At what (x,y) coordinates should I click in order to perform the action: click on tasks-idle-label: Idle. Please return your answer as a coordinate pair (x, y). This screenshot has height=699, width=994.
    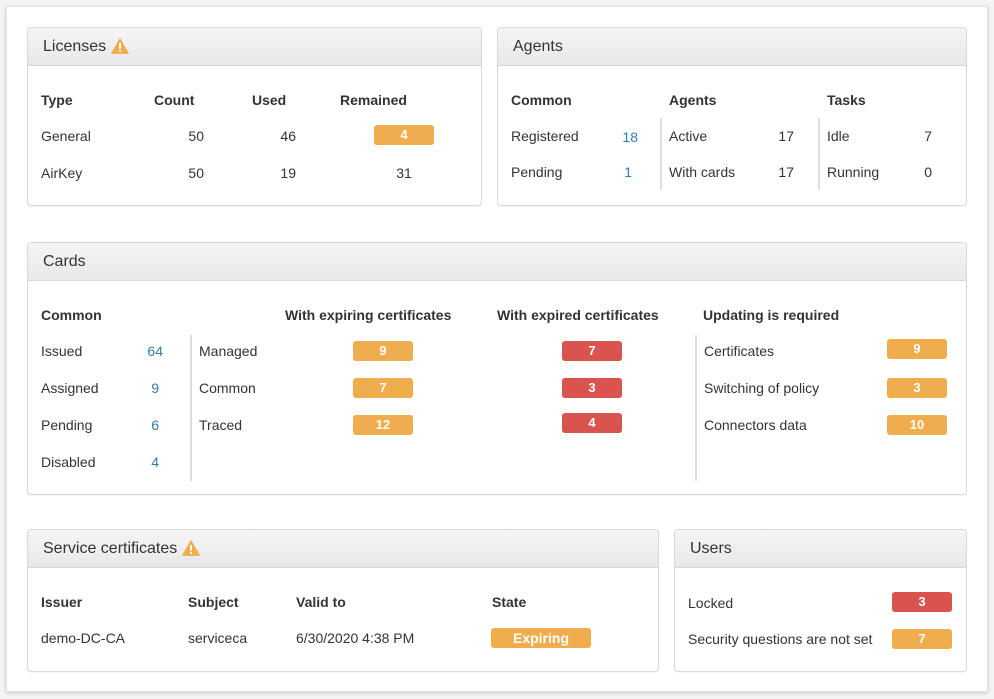
    Looking at the image, I should click on (838, 136).